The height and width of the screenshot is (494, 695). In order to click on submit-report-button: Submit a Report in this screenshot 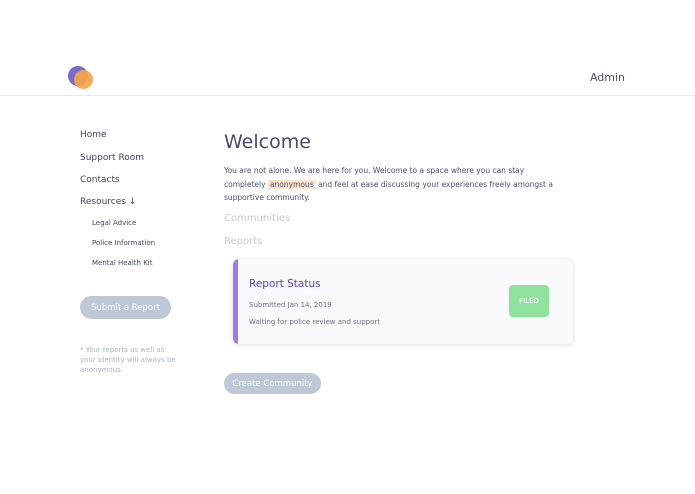, I will do `click(125, 307)`.